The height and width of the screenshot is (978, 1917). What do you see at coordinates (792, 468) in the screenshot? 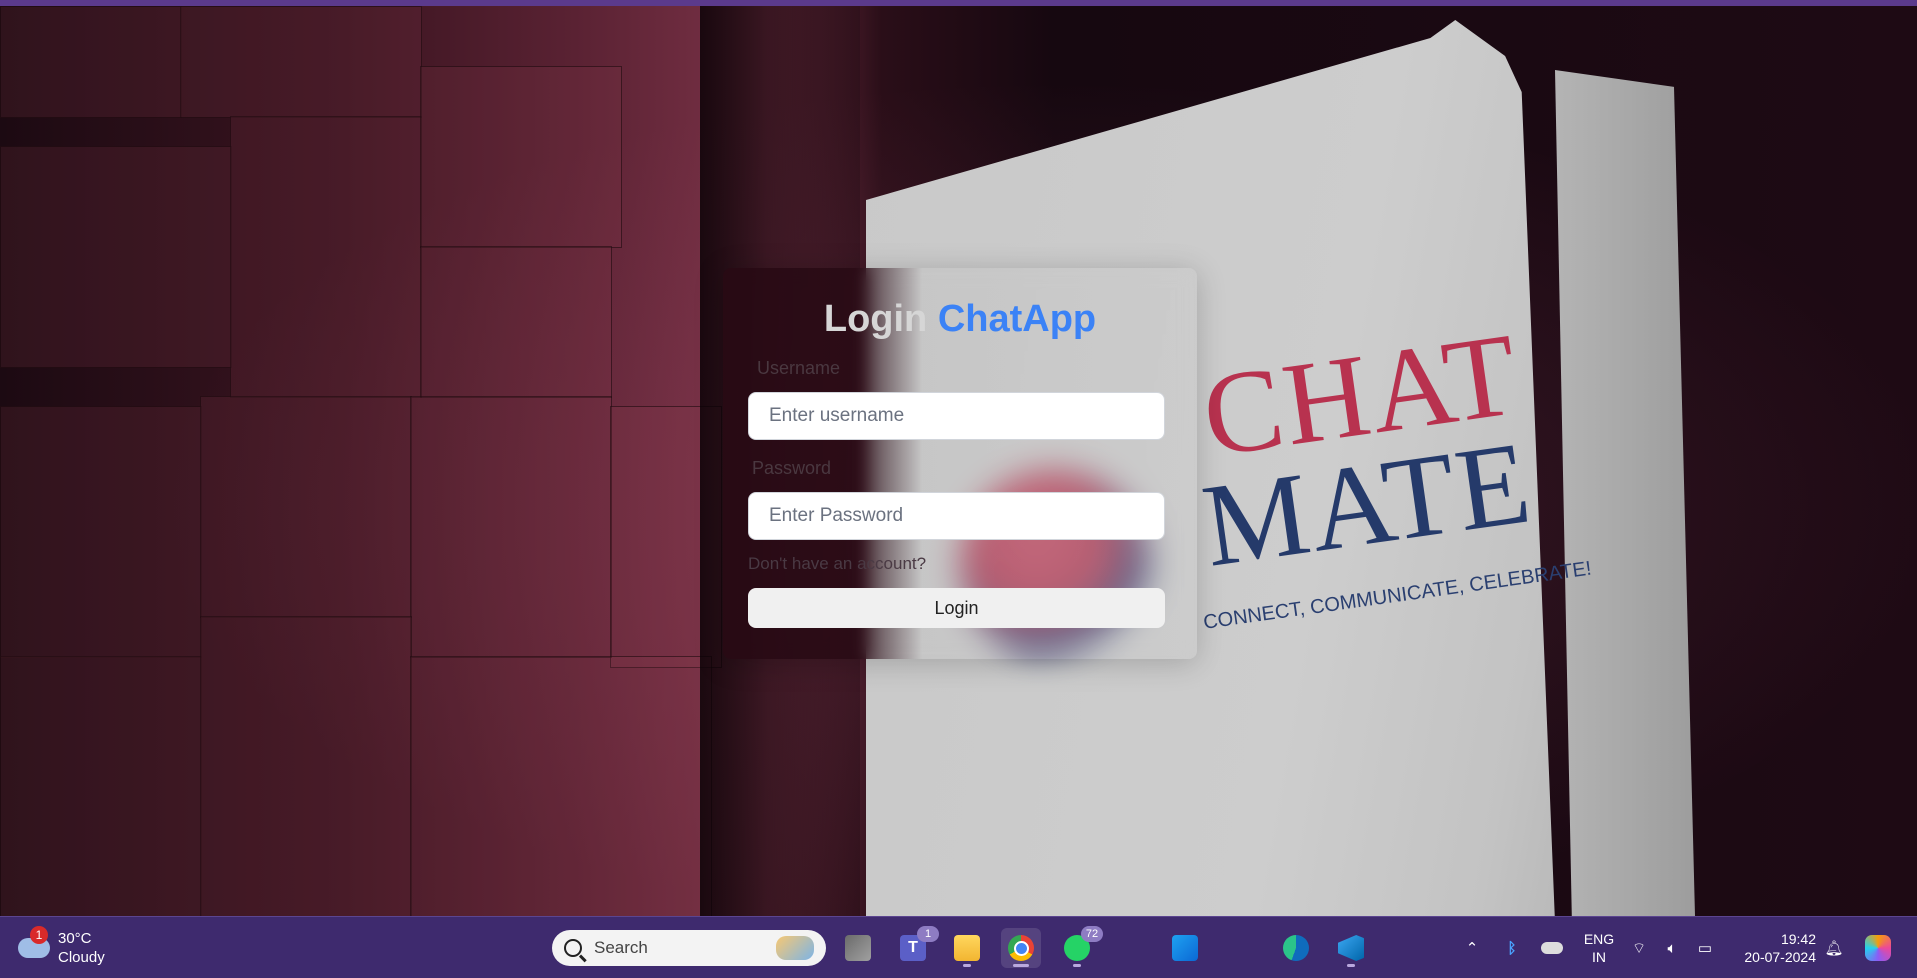
I see `password-label: Password` at bounding box center [792, 468].